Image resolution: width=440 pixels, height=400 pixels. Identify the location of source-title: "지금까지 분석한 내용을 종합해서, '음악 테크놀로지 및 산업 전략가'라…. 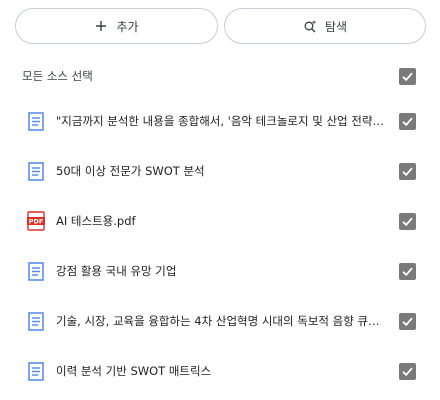
(227, 121).